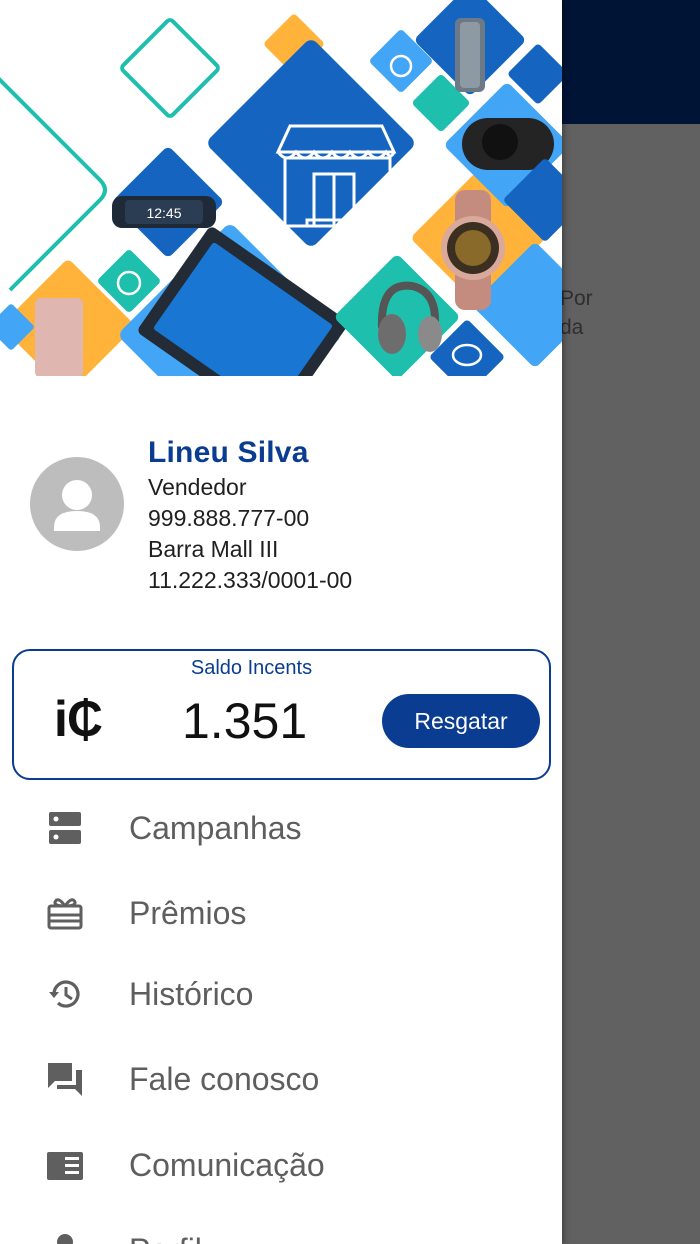  What do you see at coordinates (163, 213) in the screenshot?
I see `band-time: 12:45` at bounding box center [163, 213].